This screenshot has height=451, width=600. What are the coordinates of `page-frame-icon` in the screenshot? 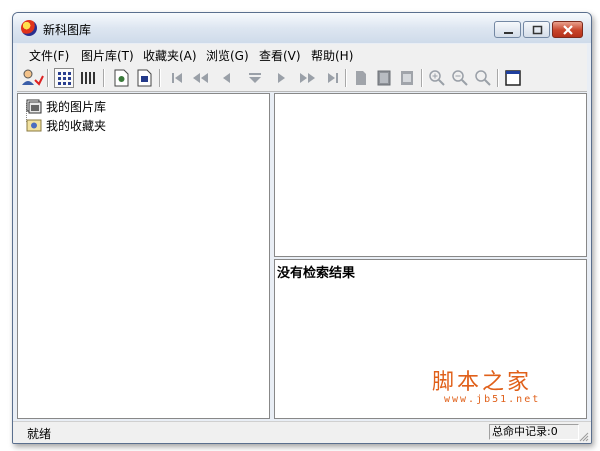 It's located at (407, 78).